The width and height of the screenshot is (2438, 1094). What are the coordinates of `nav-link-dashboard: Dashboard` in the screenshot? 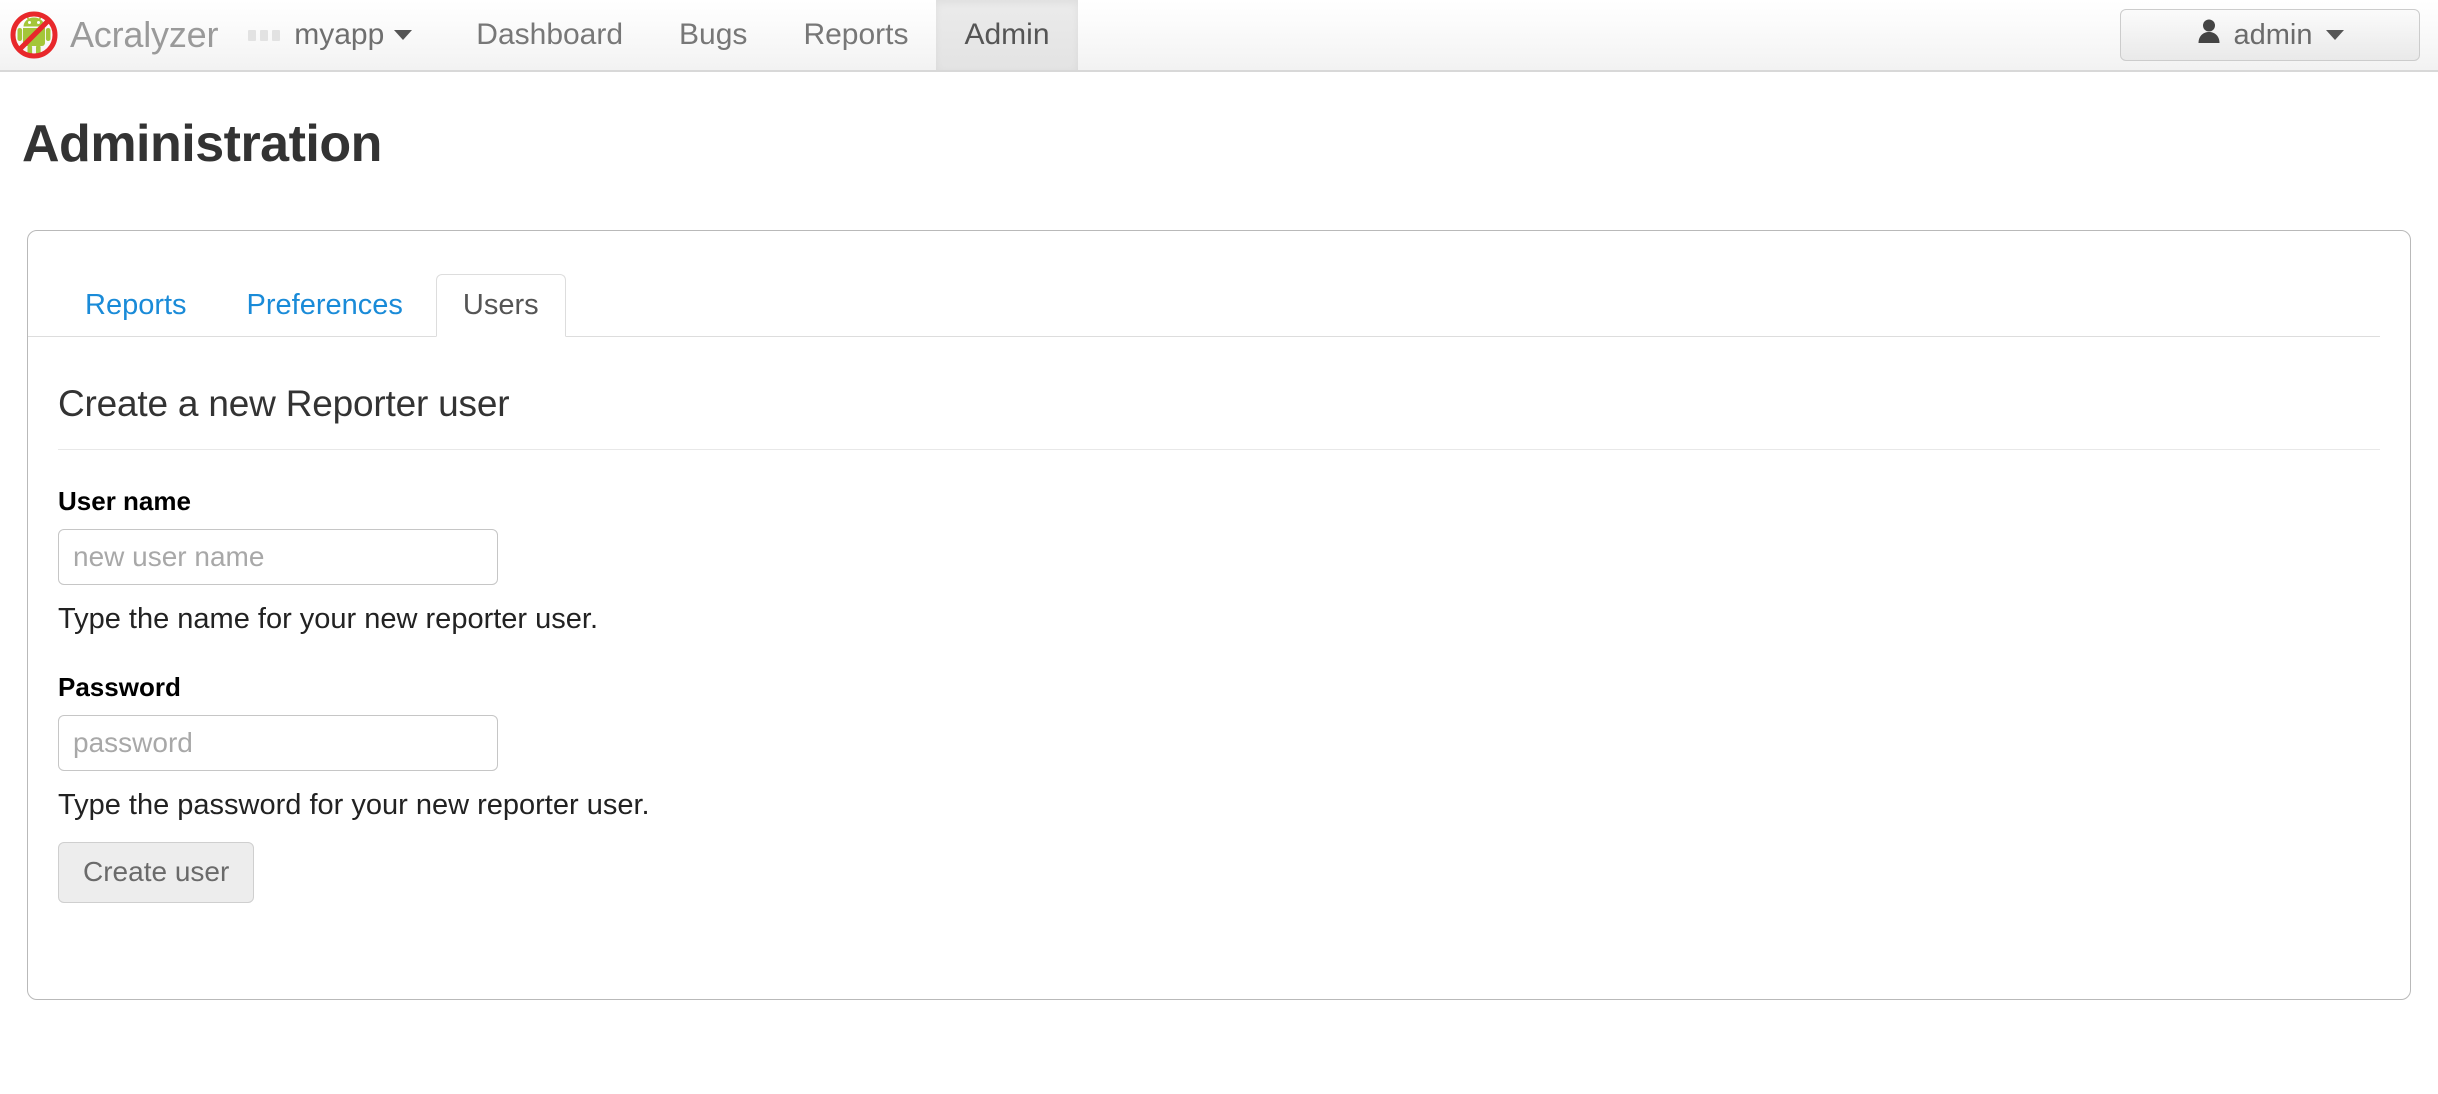 It's located at (549, 35).